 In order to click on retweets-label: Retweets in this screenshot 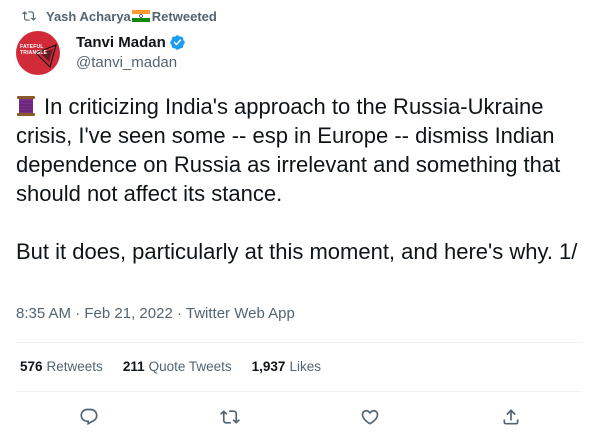, I will do `click(74, 366)`.